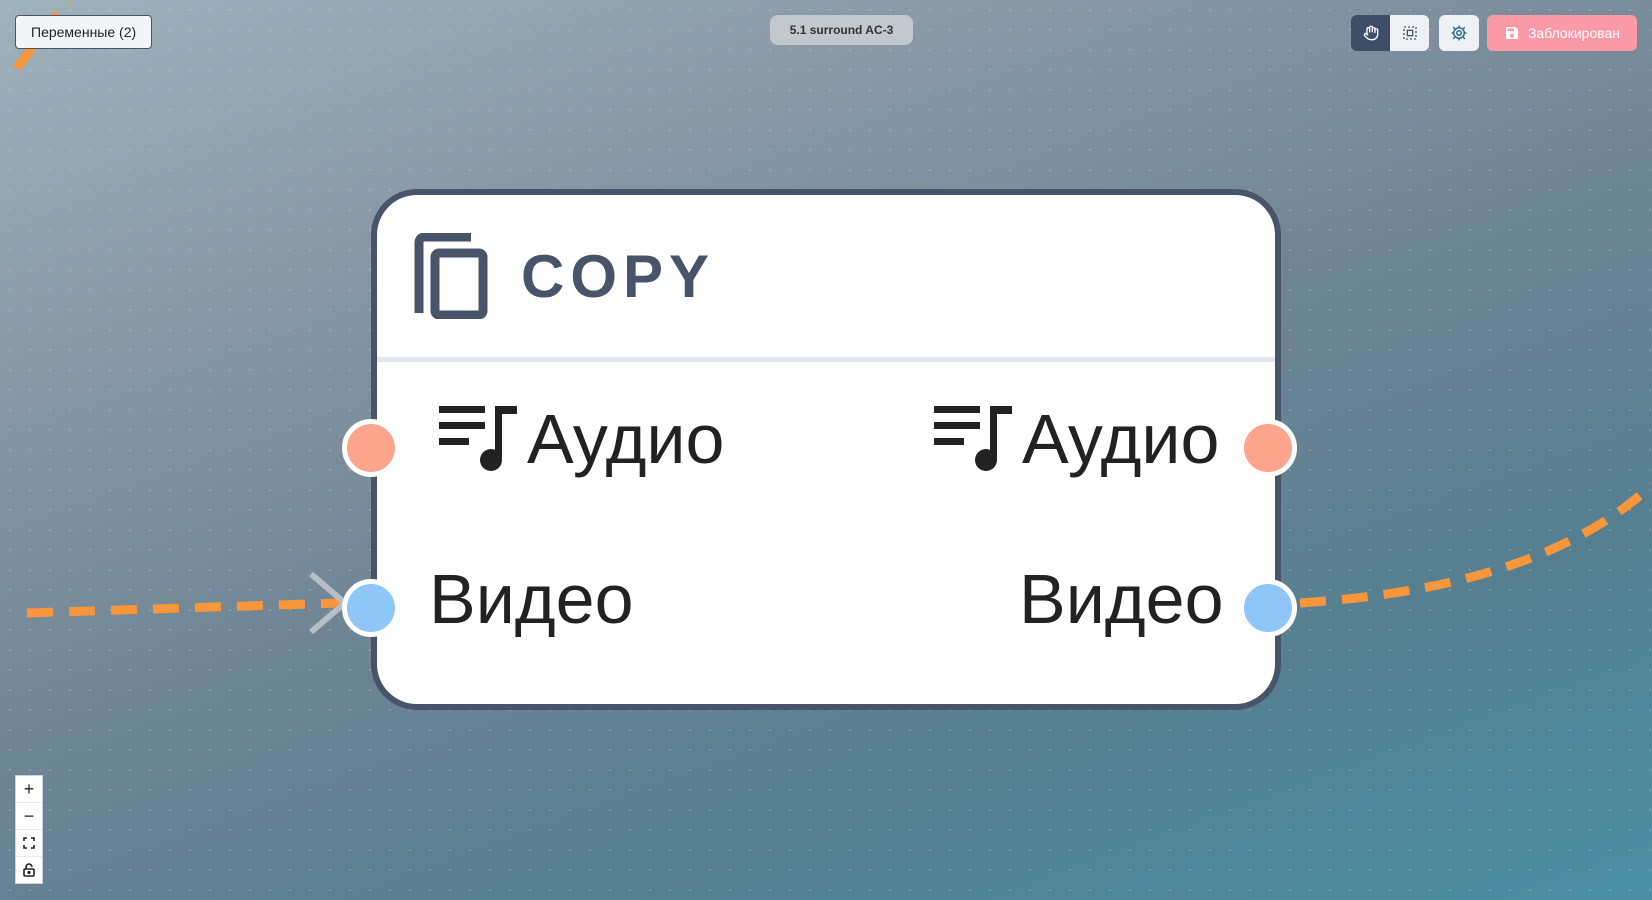 The image size is (1652, 900). I want to click on zoom-in-icon: +, so click(29, 788).